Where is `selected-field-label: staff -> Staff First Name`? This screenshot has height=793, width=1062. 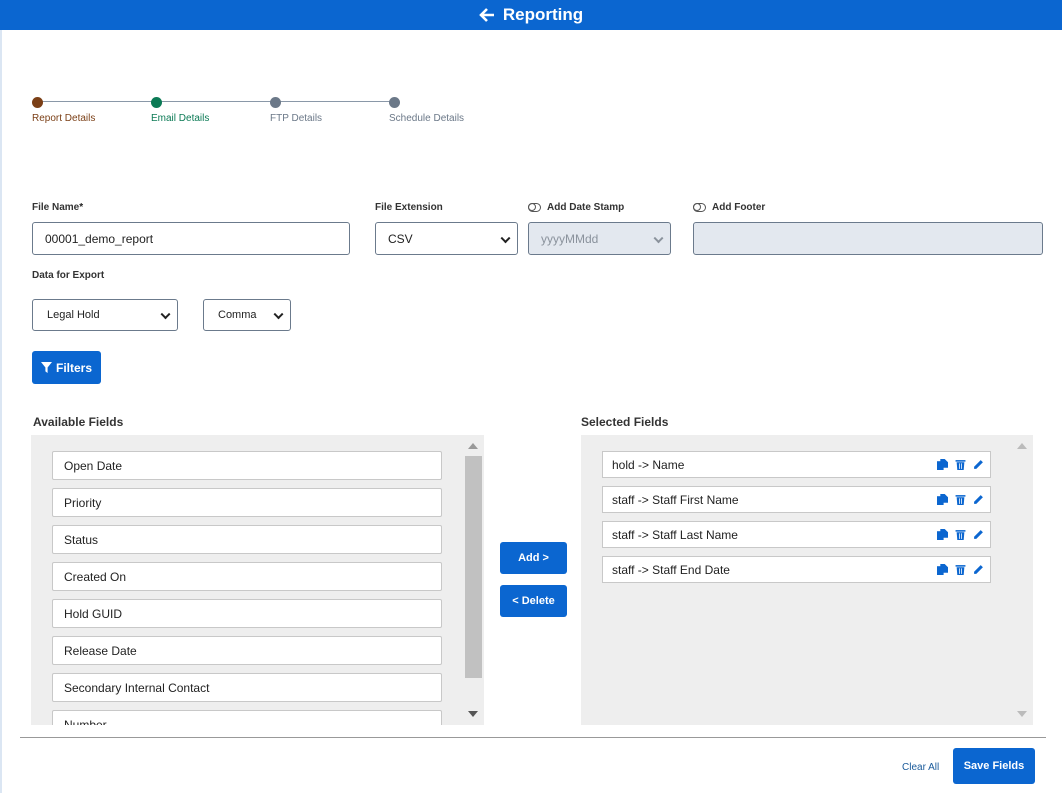
selected-field-label: staff -> Staff First Name is located at coordinates (675, 499).